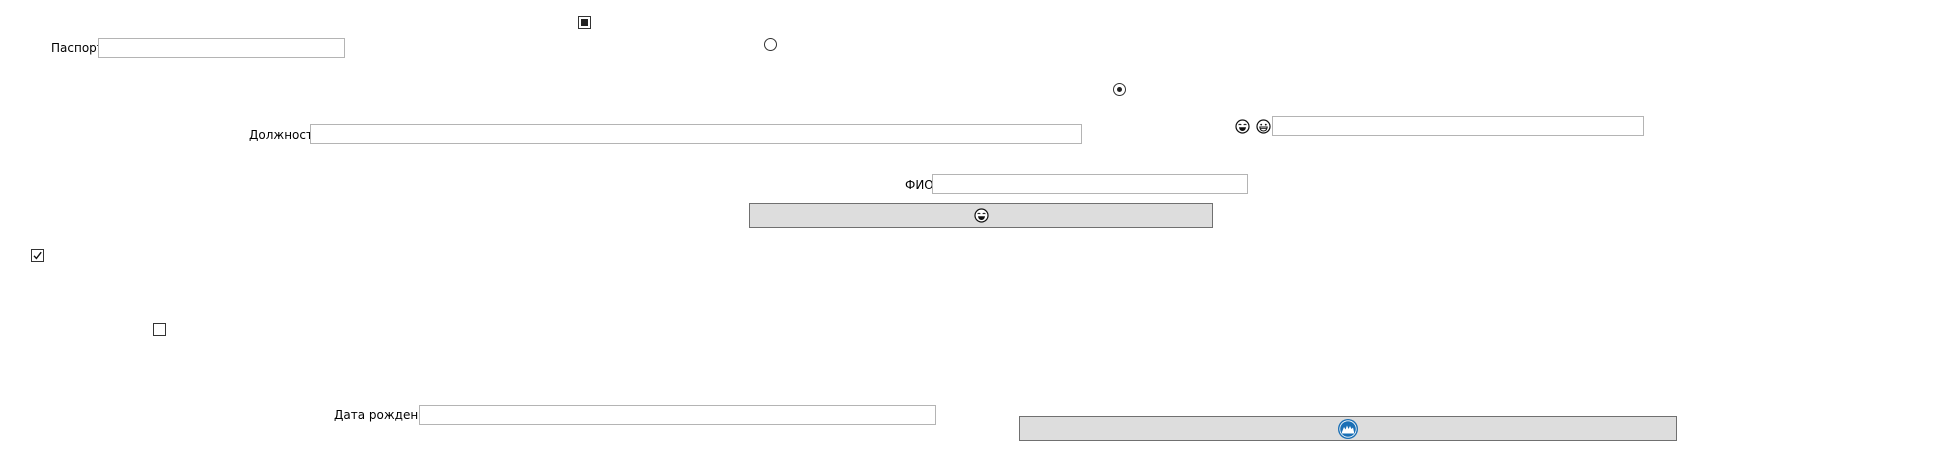 Image resolution: width=1957 pixels, height=455 pixels. Describe the element at coordinates (77, 48) in the screenshot. I see `passport-label: Паспорт` at that location.